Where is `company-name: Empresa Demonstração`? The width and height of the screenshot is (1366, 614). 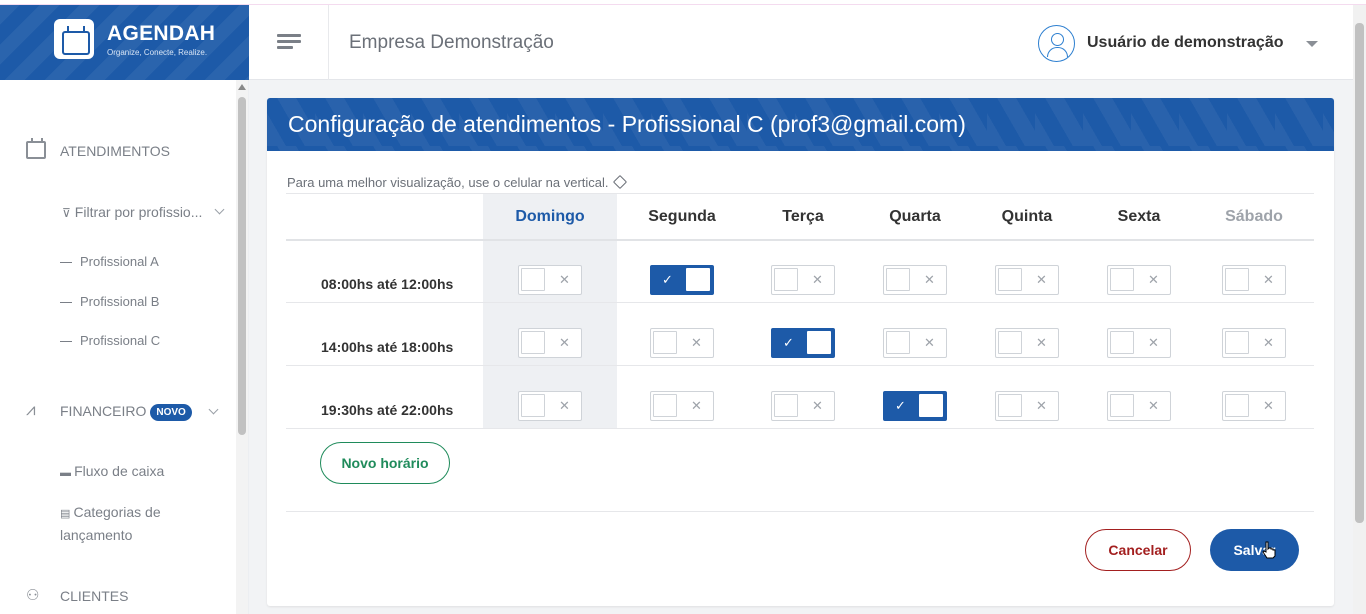
company-name: Empresa Demonstração is located at coordinates (451, 42).